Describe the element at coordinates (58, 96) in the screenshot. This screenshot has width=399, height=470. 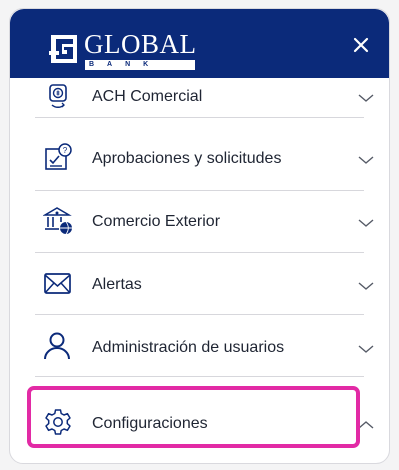
I see `money-transfer-icon` at that location.